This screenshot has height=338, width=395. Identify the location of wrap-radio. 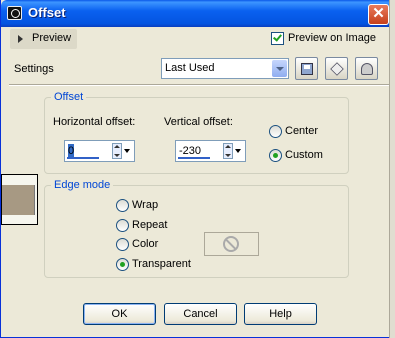
(122, 205).